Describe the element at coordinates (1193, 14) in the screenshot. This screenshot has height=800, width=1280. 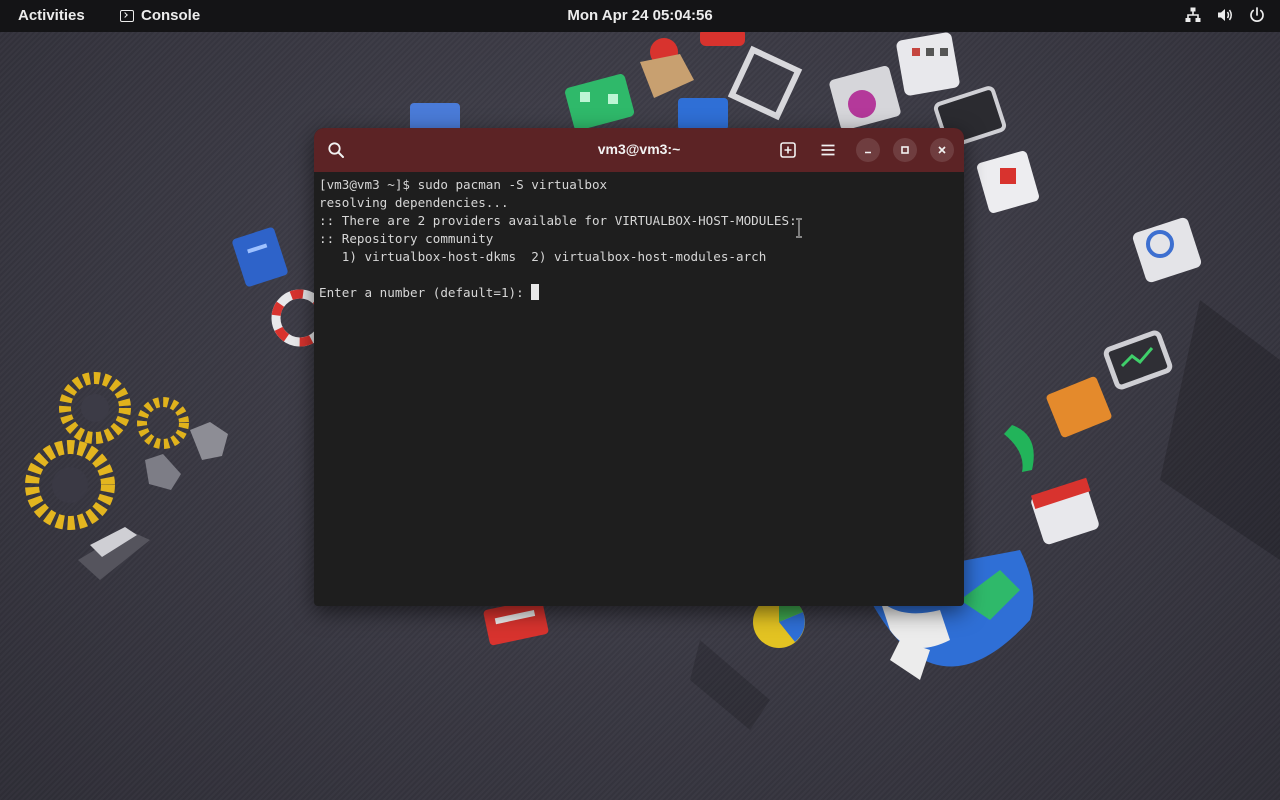
I see `network-icon` at that location.